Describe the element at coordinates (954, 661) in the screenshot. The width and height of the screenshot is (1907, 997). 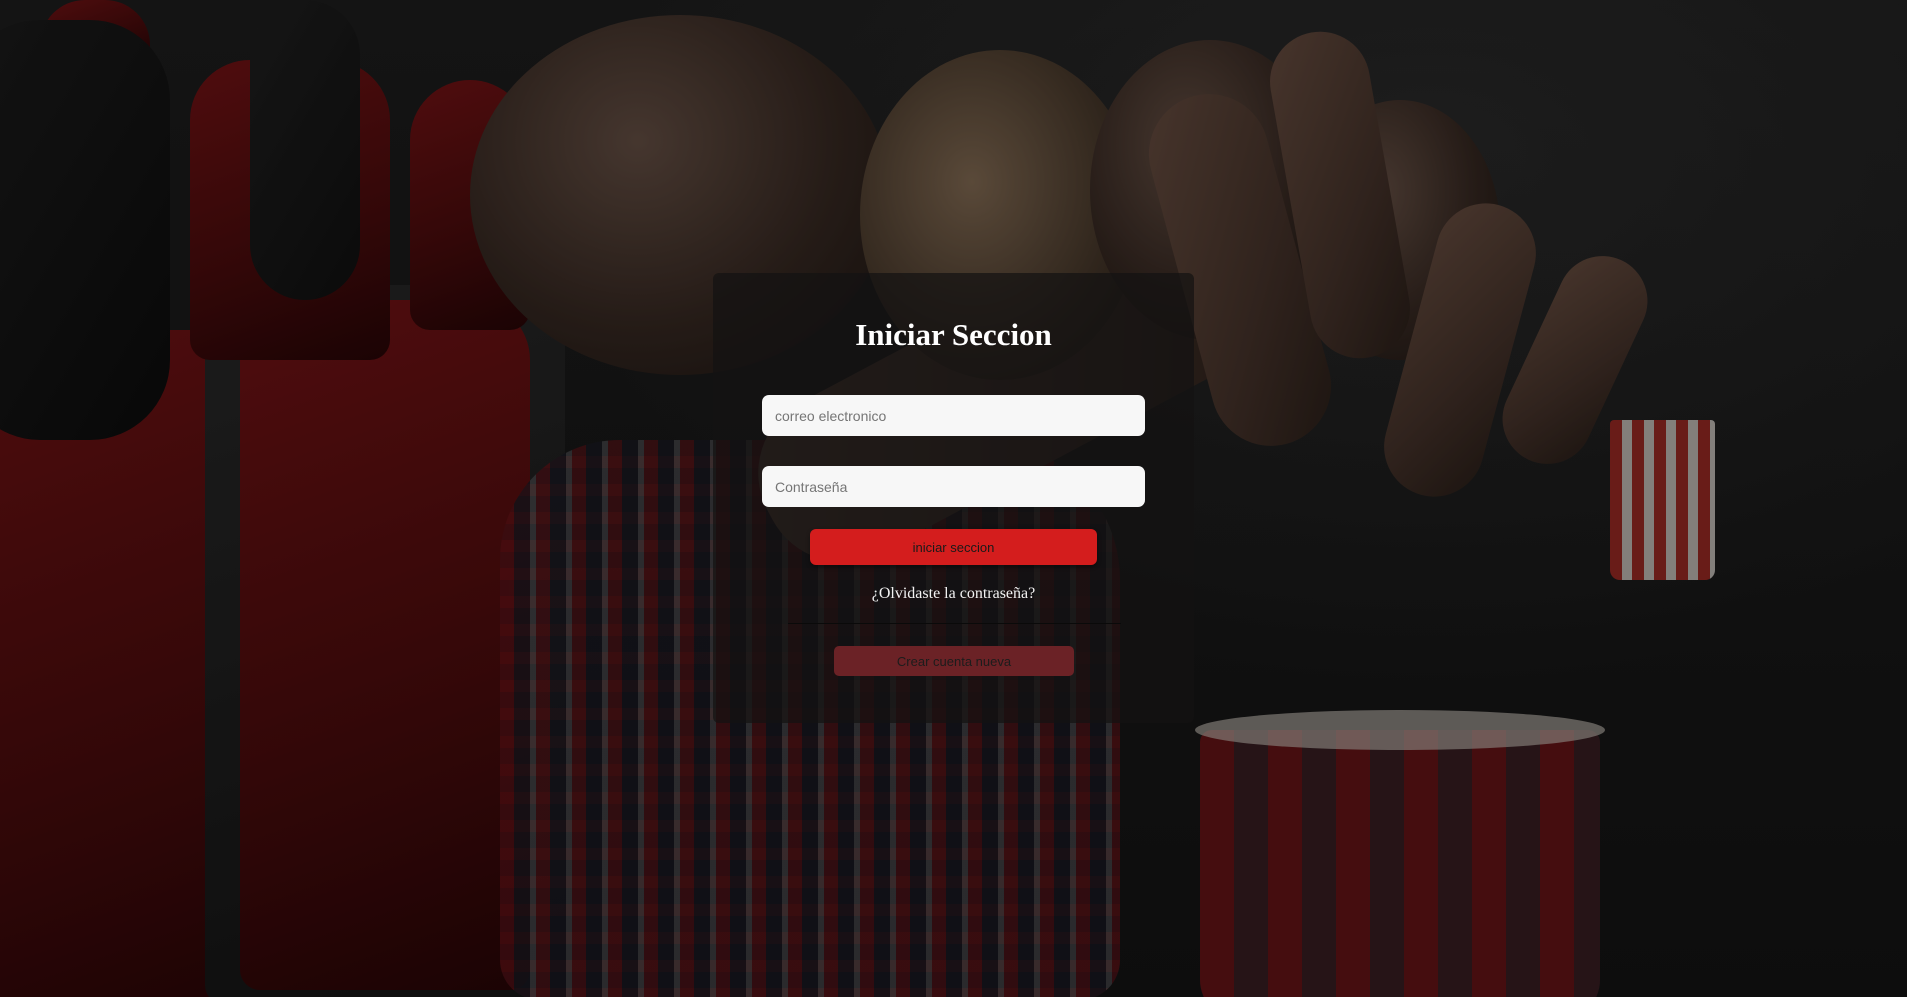
I see `create-account-button: Crear cuenta nueva` at that location.